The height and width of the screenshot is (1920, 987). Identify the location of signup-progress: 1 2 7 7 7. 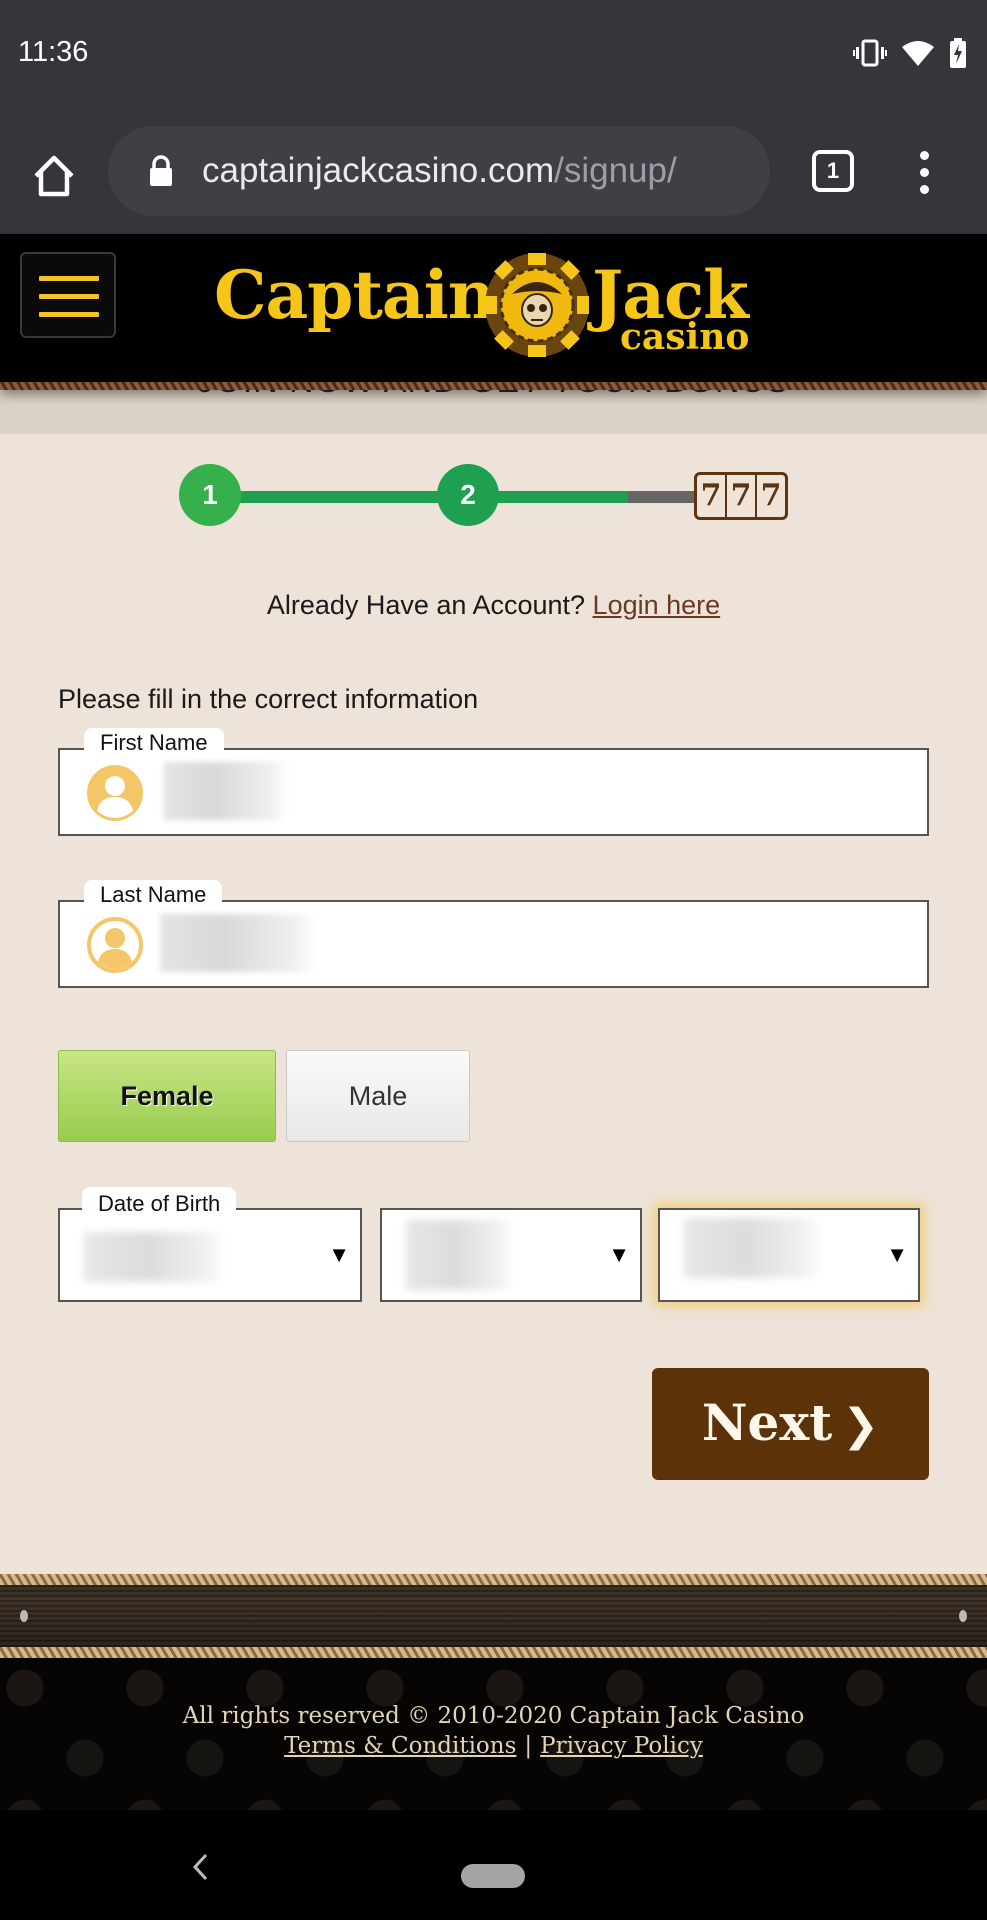
(483, 497).